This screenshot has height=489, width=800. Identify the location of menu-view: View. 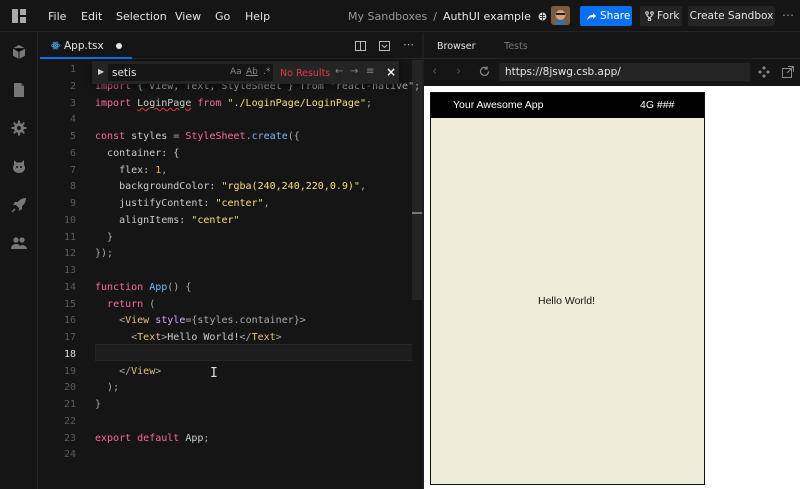
(188, 16).